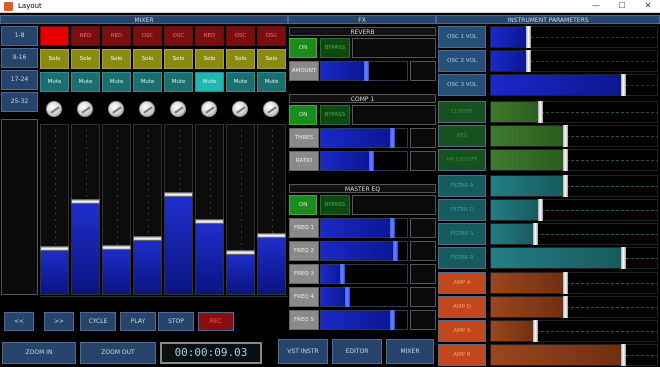 Image resolution: width=660 pixels, height=367 pixels. What do you see at coordinates (176, 321) in the screenshot?
I see `stop-button: STOP` at bounding box center [176, 321].